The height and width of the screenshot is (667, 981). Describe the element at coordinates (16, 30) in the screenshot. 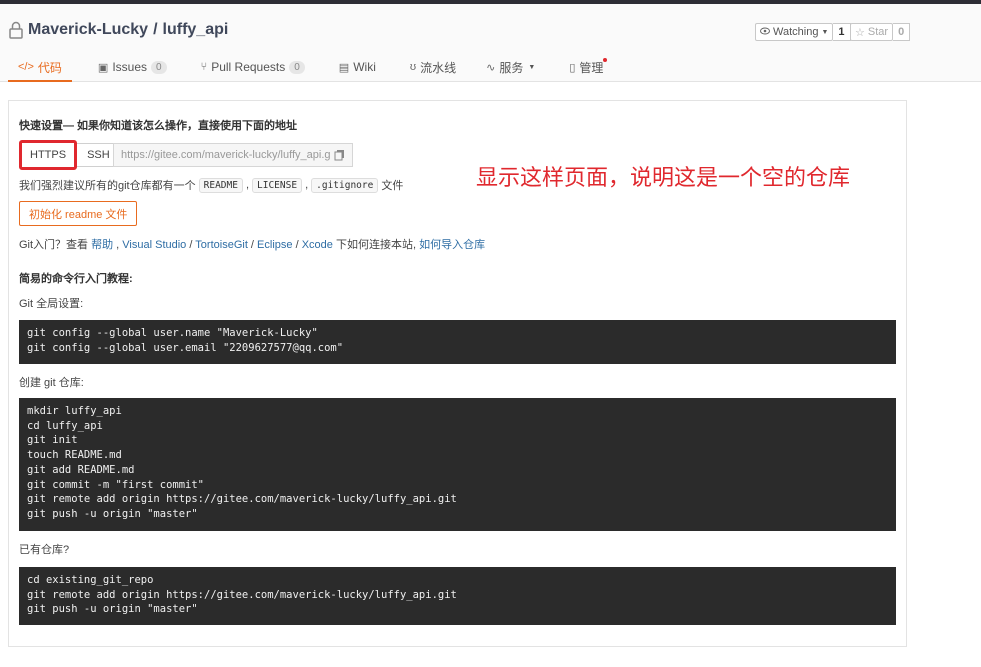

I see `lock-icon` at that location.